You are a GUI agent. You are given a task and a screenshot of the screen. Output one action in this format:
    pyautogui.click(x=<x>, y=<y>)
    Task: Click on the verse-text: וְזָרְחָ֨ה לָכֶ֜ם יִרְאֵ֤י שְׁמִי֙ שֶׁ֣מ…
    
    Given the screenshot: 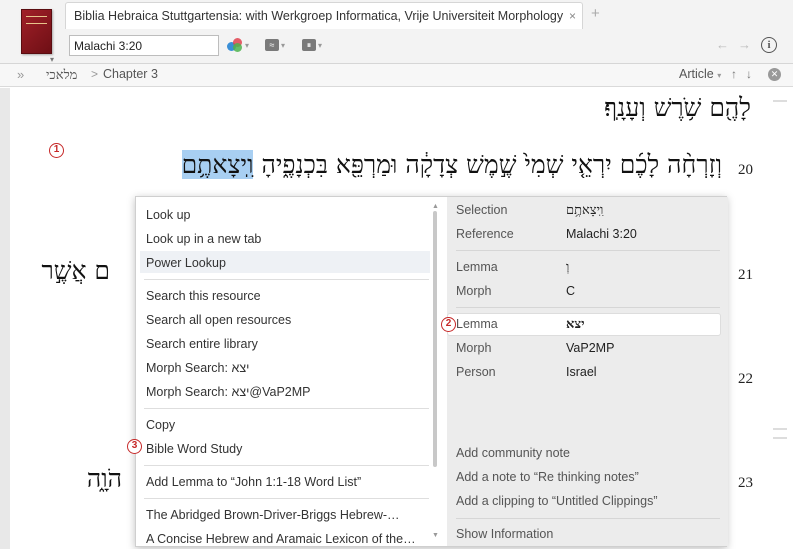 What is the action you would take?
    pyautogui.click(x=491, y=164)
    